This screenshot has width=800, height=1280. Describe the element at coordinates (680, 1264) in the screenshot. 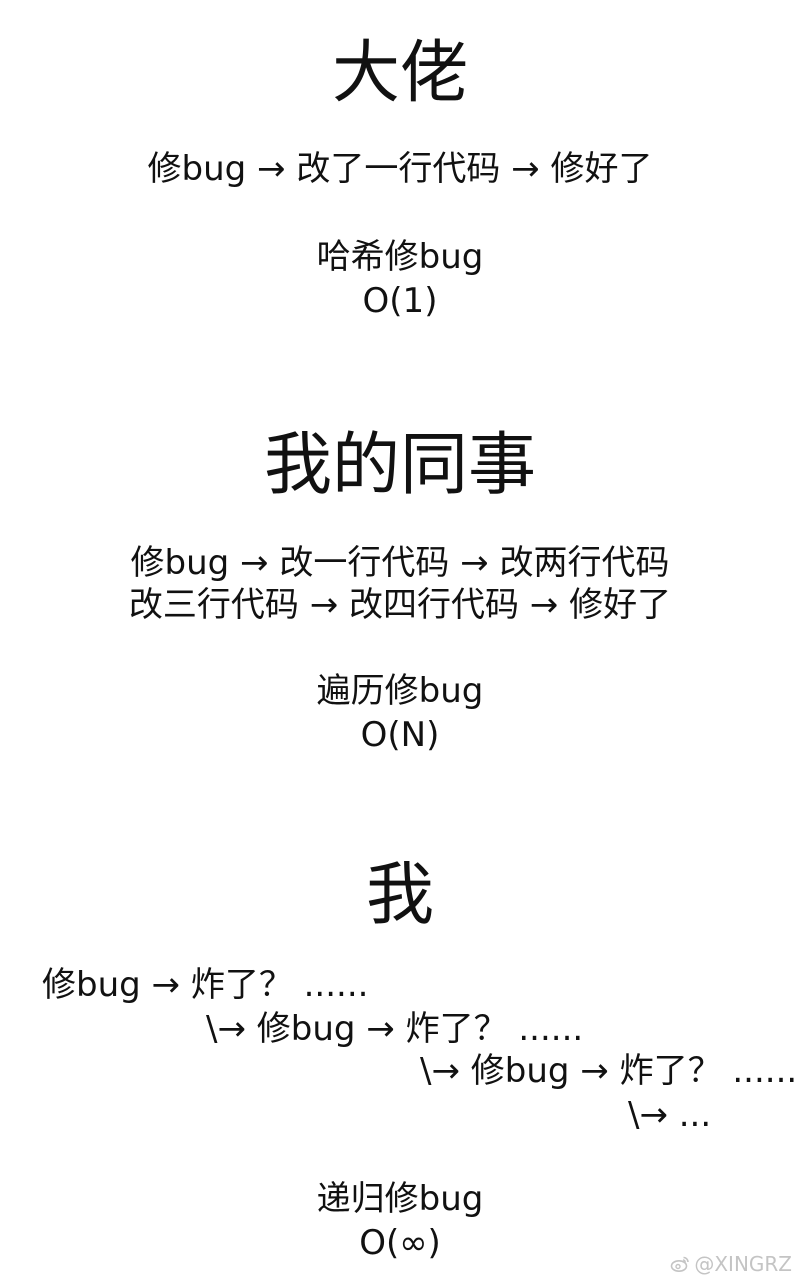

I see `weibo-icon` at that location.